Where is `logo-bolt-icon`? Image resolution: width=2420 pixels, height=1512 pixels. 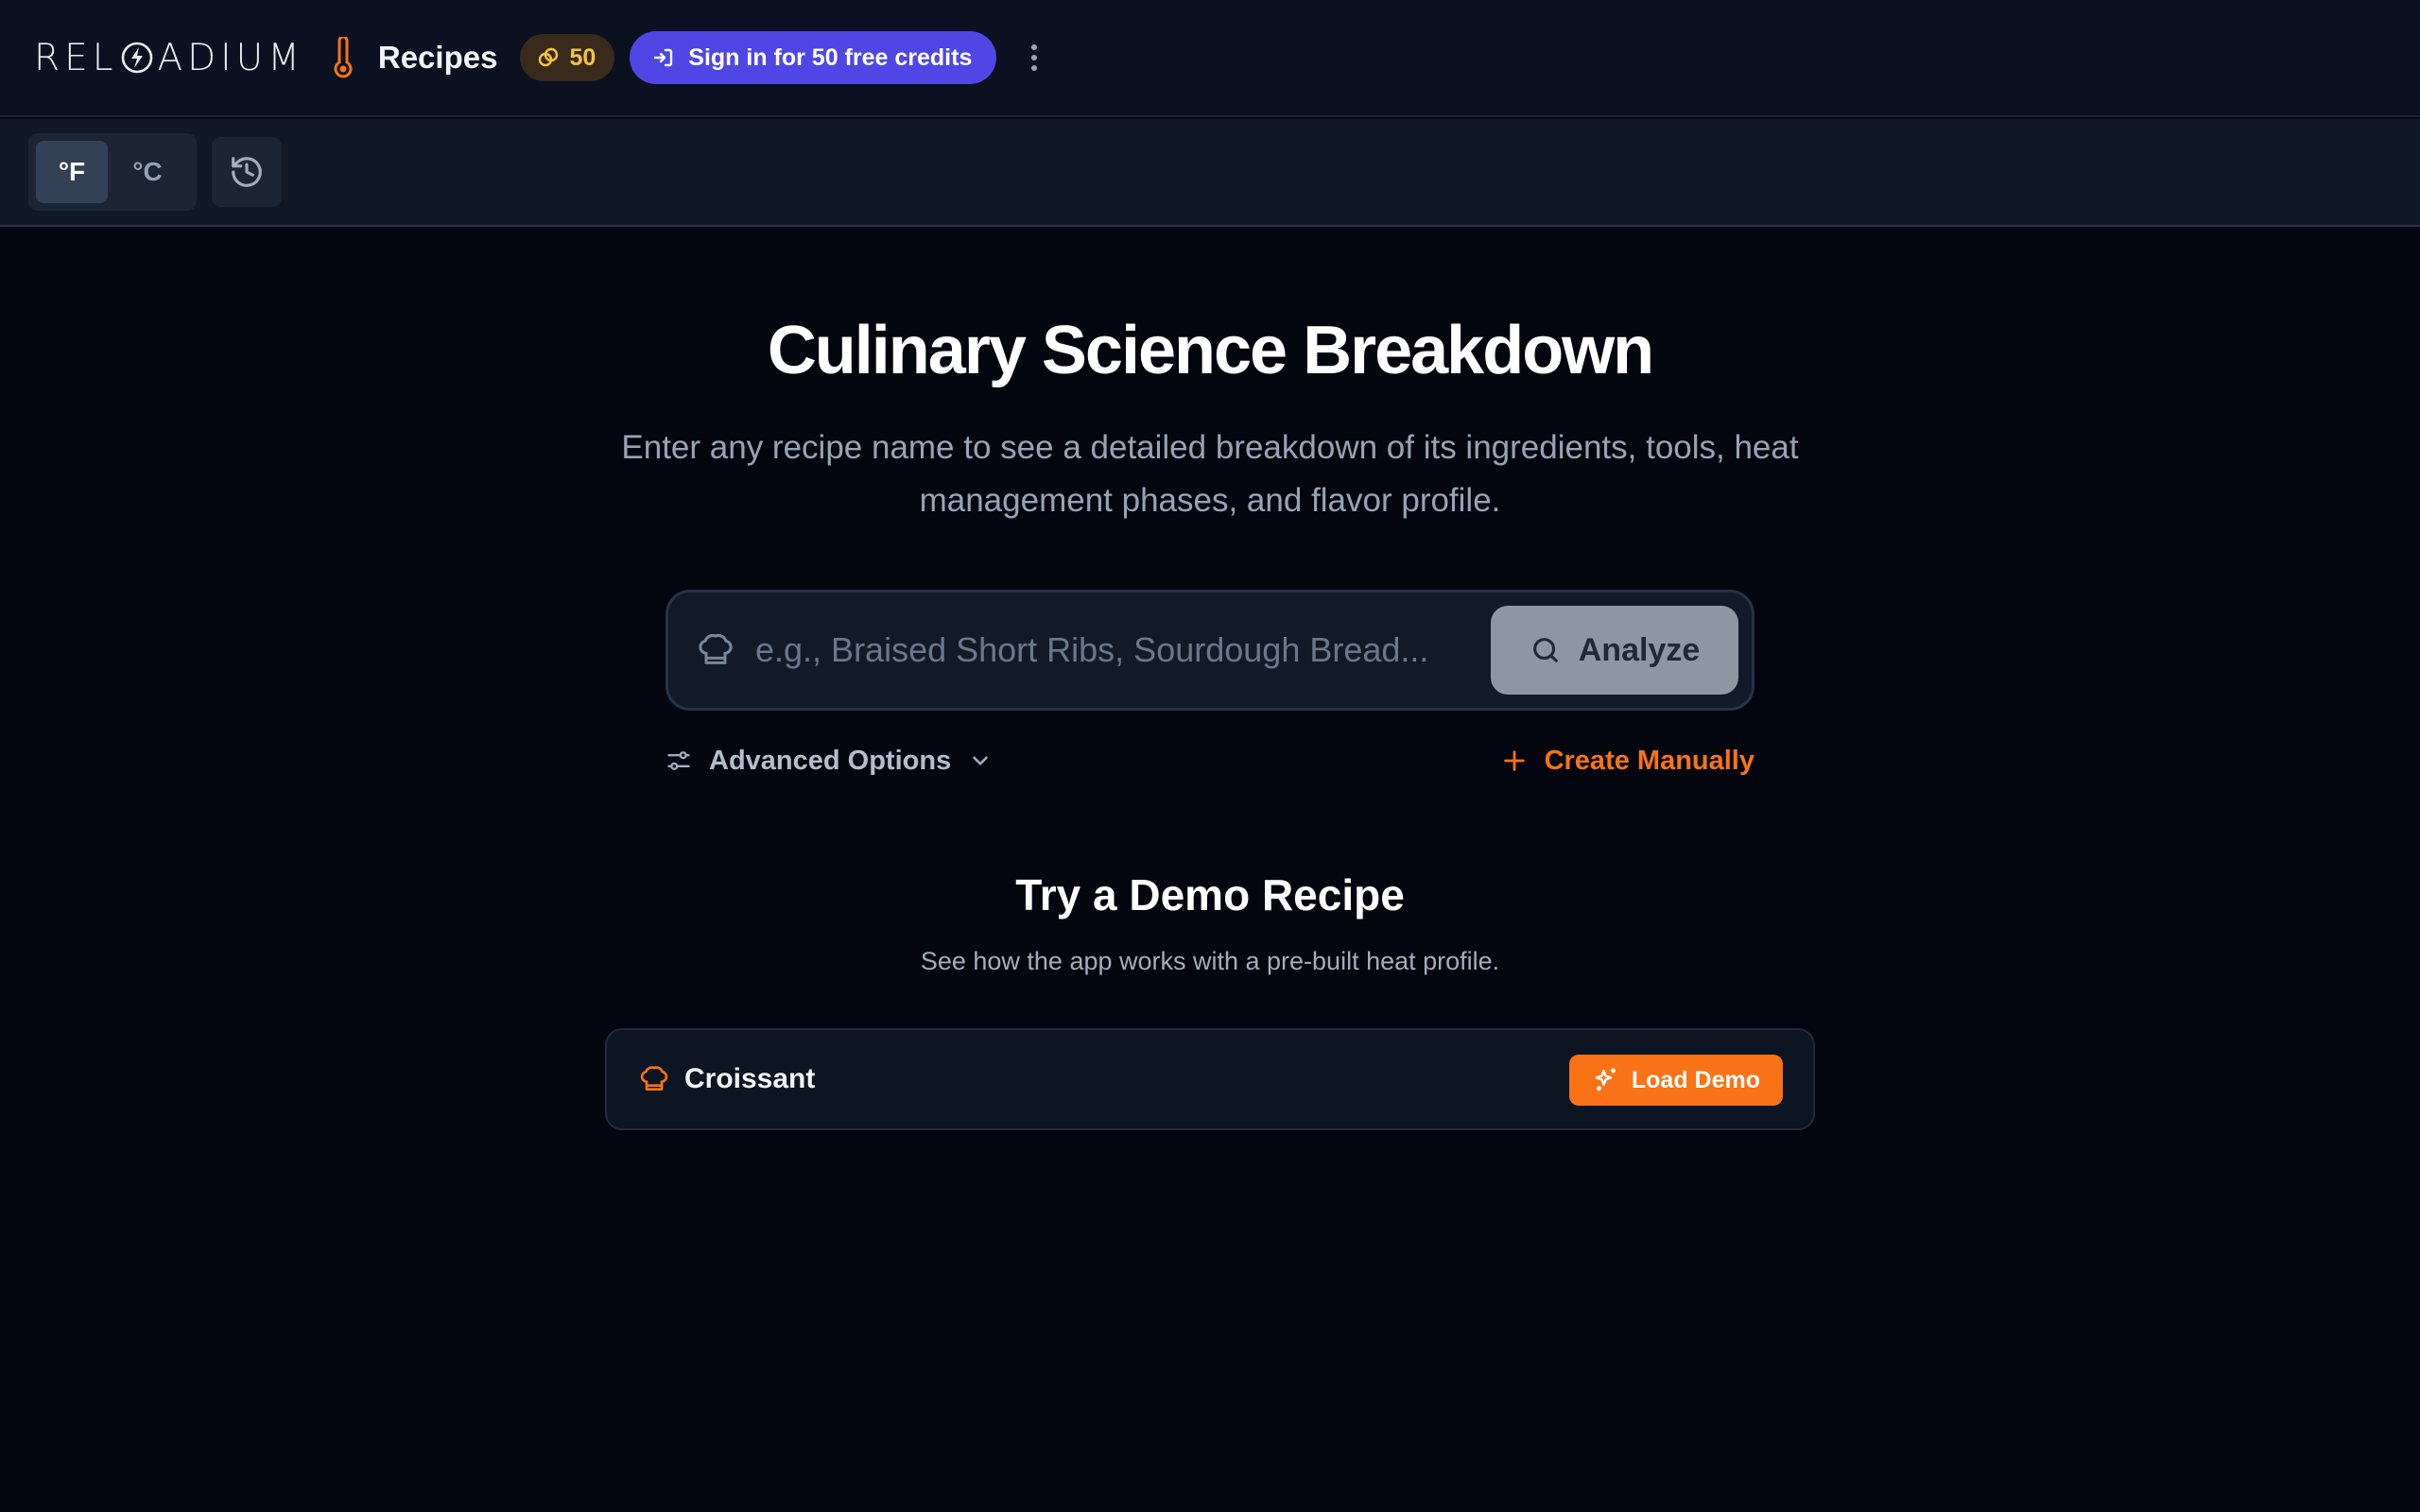
logo-bolt-icon is located at coordinates (137, 58).